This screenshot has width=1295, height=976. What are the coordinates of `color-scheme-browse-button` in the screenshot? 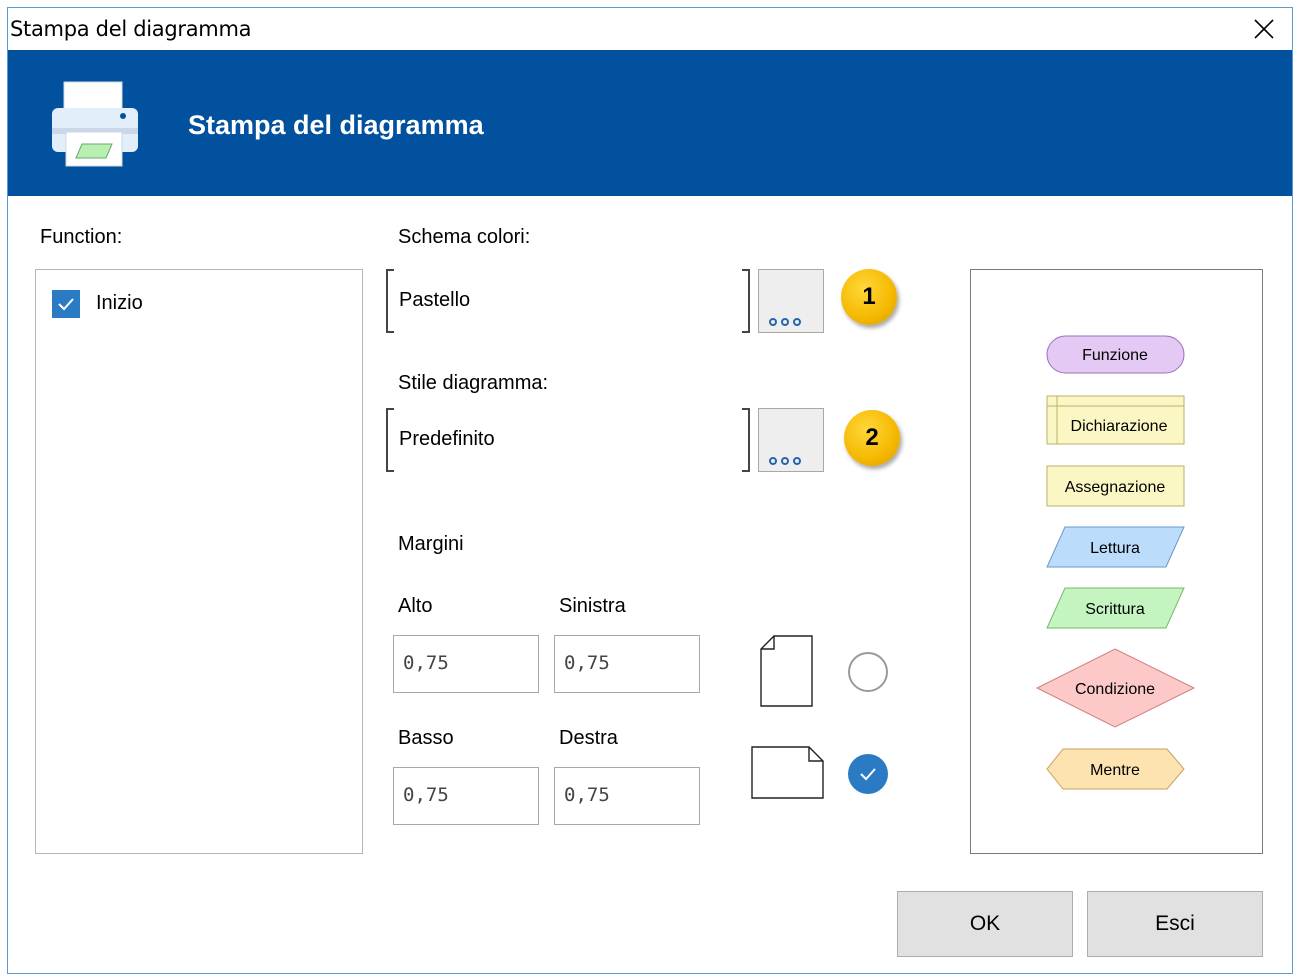 It's located at (791, 301).